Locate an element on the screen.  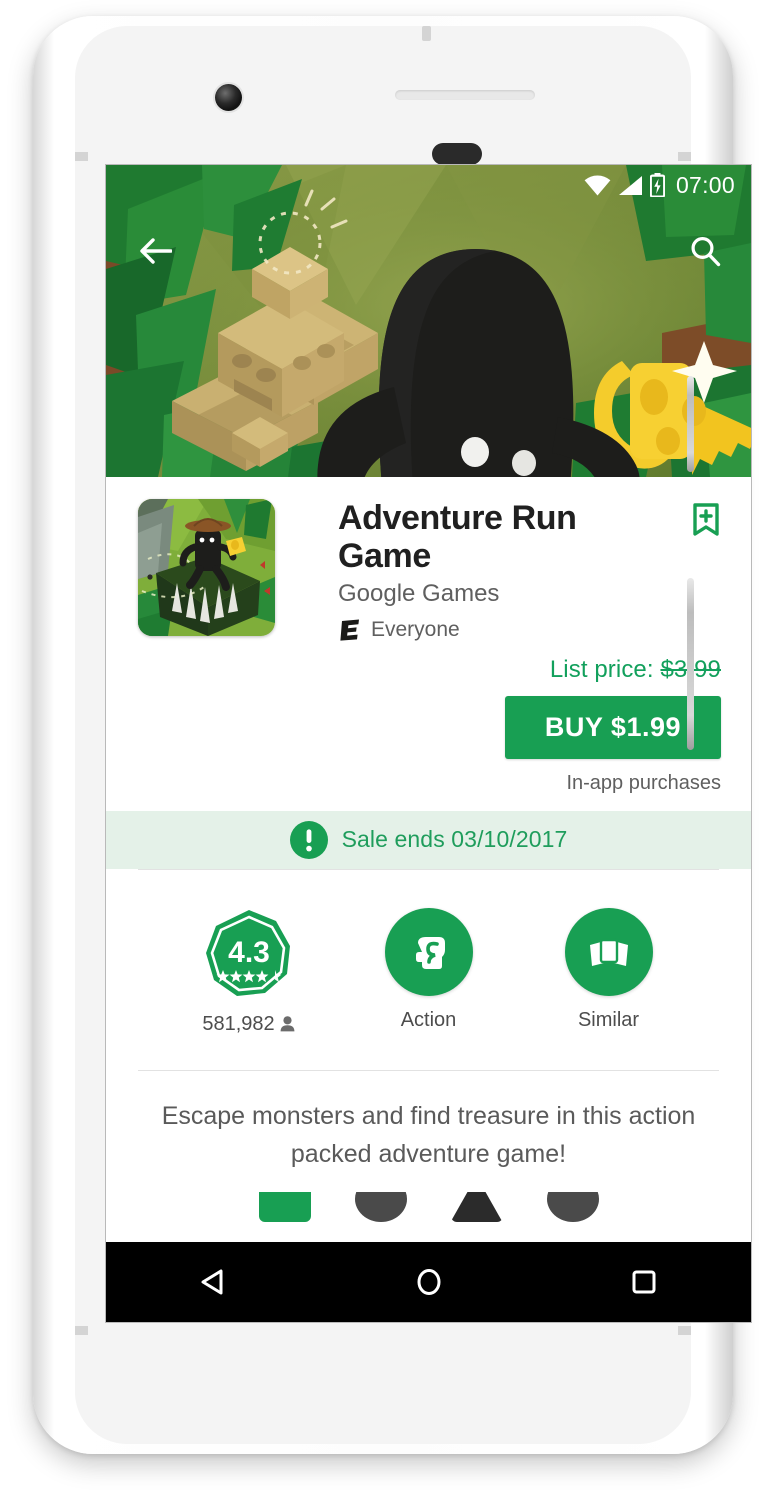
antenna-line-right-lower is located at coordinates (684, 1330).